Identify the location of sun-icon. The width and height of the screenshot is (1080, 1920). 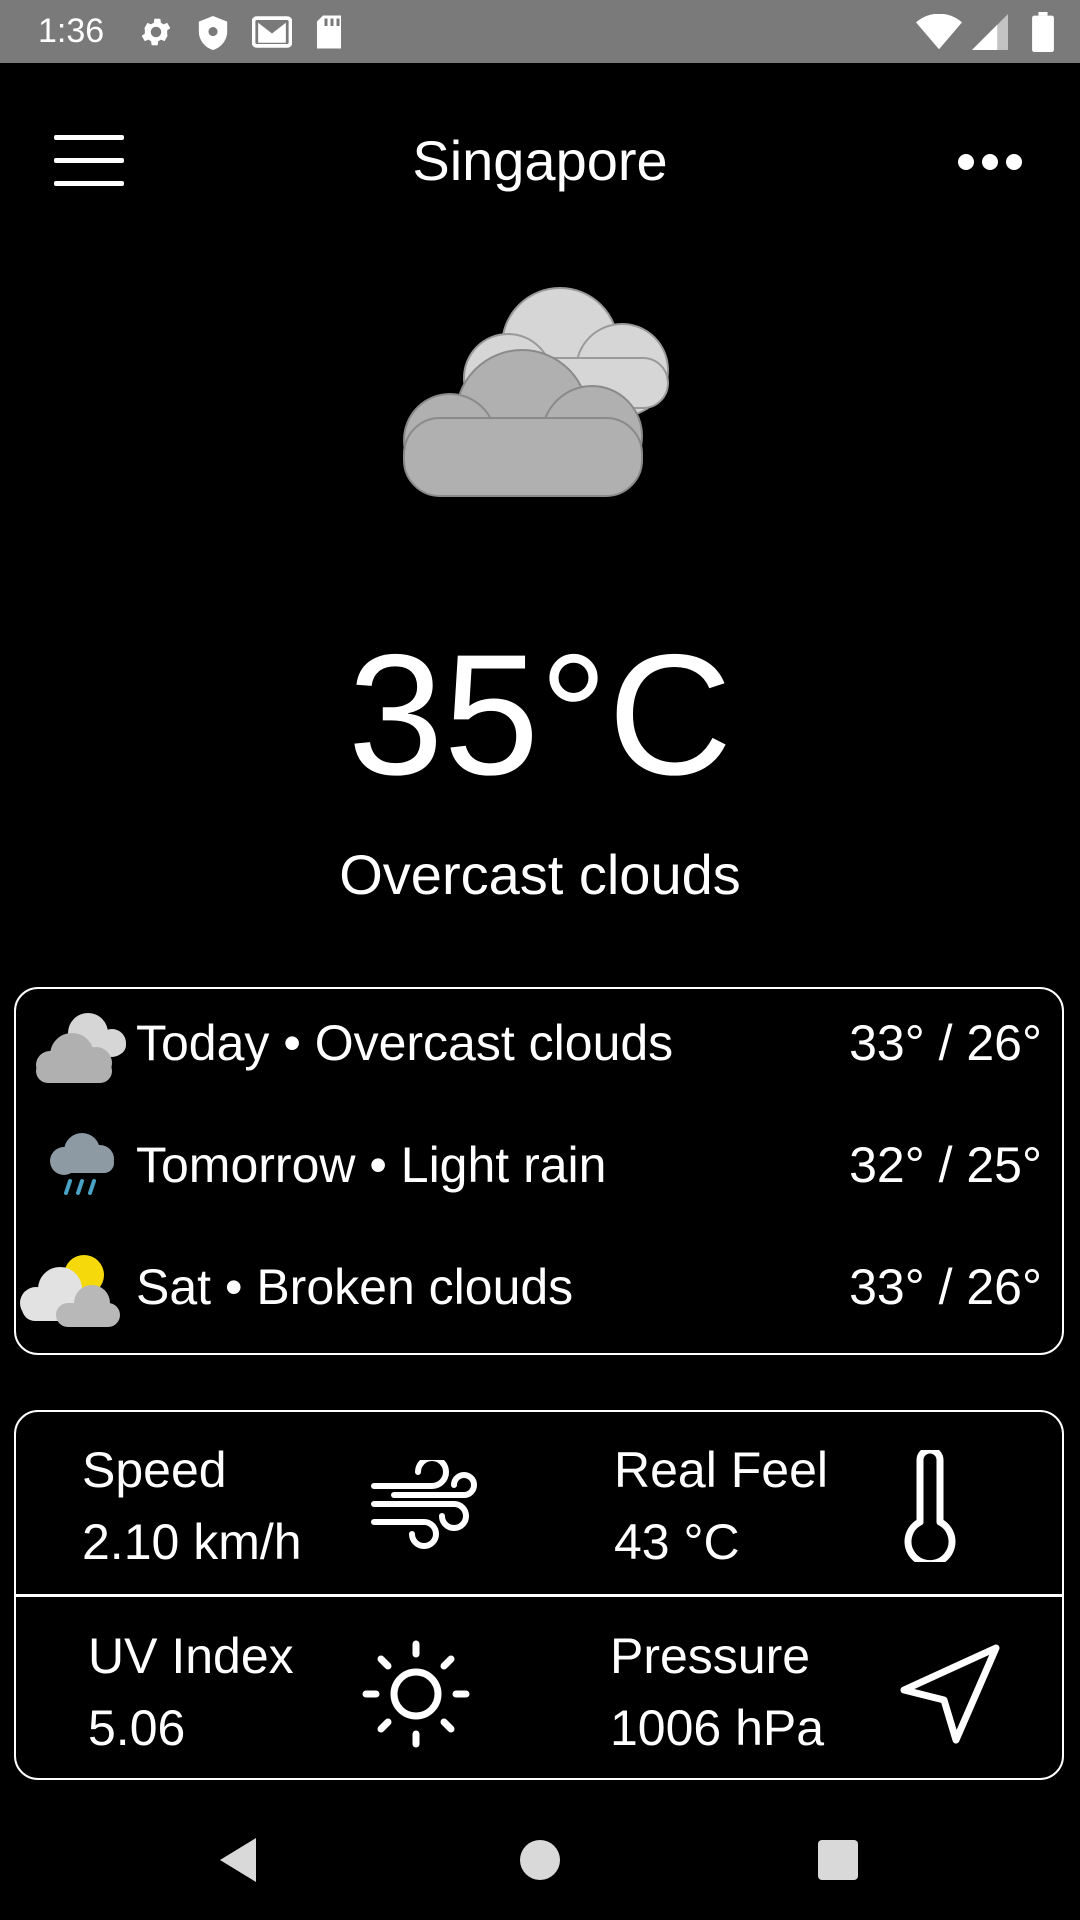
(416, 1694).